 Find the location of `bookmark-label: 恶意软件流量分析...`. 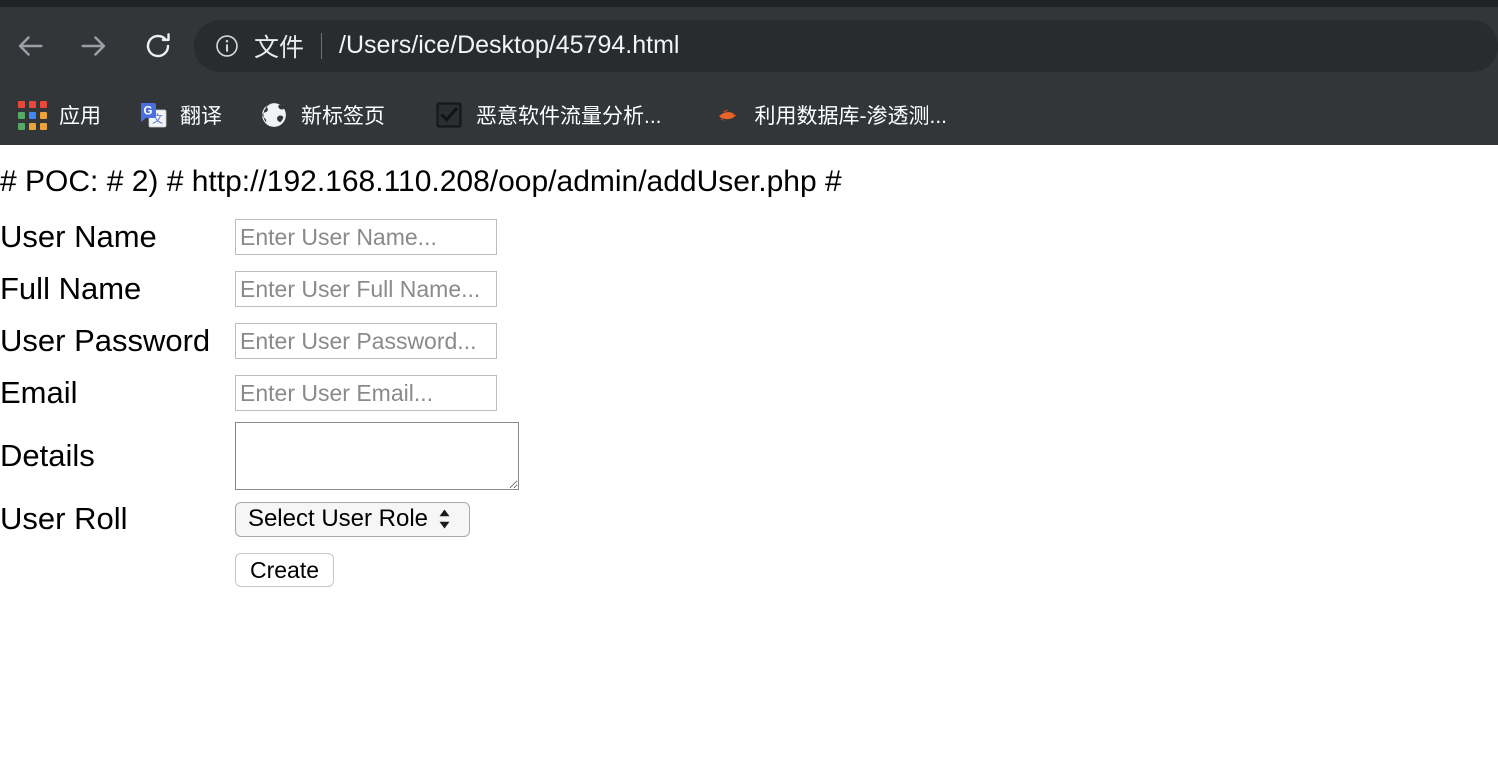

bookmark-label: 恶意软件流量分析... is located at coordinates (569, 116).